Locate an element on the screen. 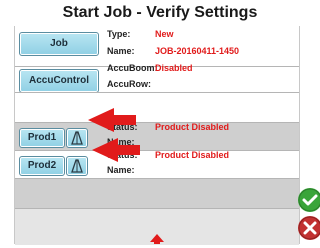 The width and height of the screenshot is (320, 248). prod1-status-value: Product Disabled is located at coordinates (192, 127).